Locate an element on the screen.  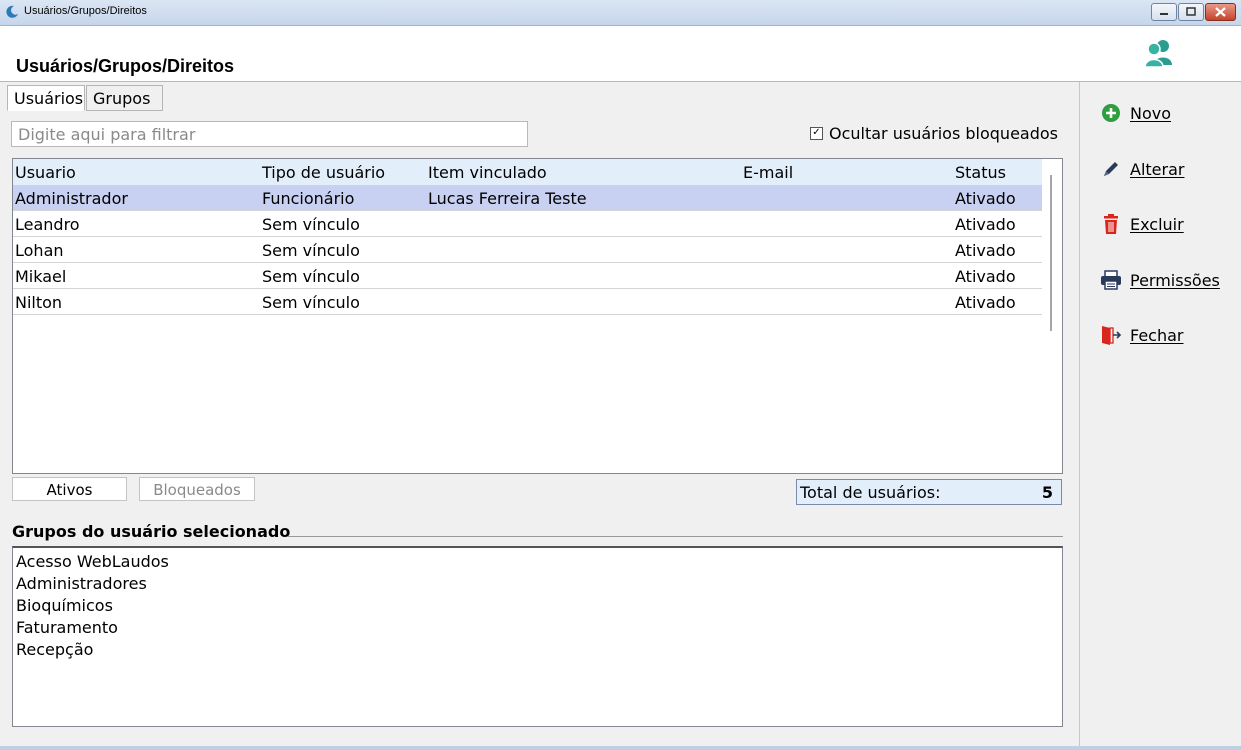
cell-usuario: Mikael is located at coordinates (41, 276).